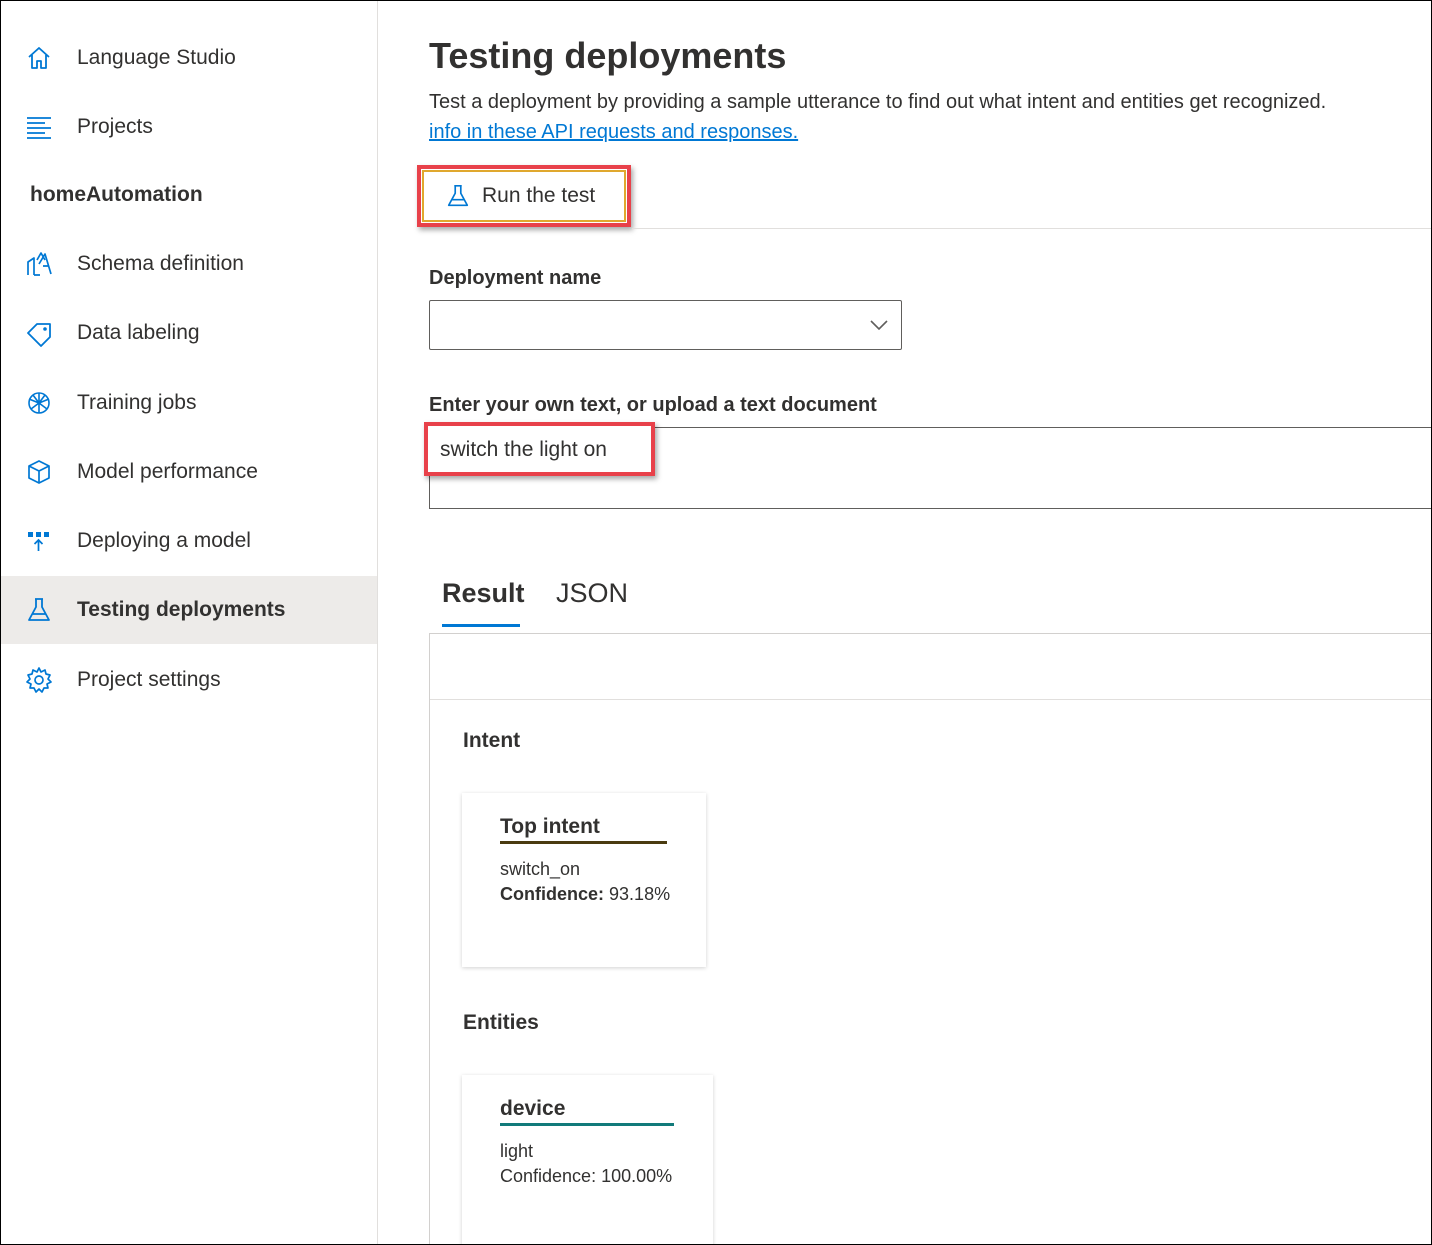 The width and height of the screenshot is (1432, 1245). I want to click on deploy-icon, so click(39, 541).